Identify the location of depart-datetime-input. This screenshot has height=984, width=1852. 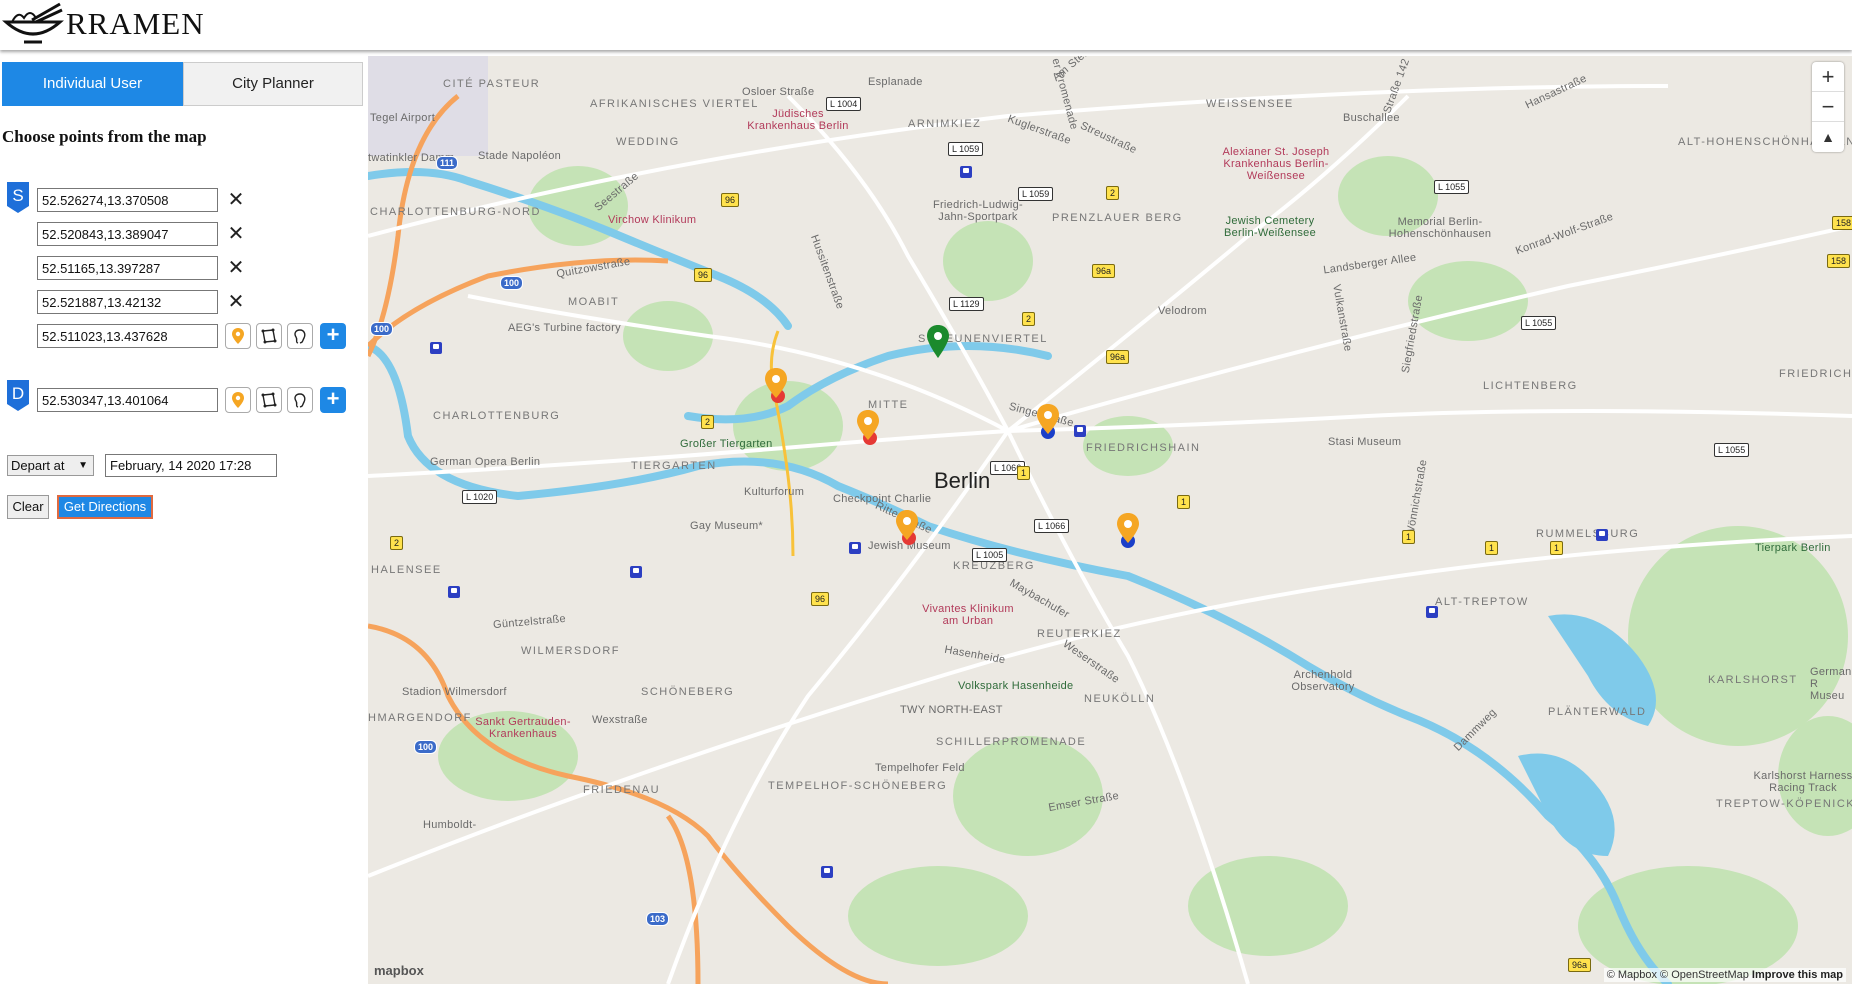
(191, 465).